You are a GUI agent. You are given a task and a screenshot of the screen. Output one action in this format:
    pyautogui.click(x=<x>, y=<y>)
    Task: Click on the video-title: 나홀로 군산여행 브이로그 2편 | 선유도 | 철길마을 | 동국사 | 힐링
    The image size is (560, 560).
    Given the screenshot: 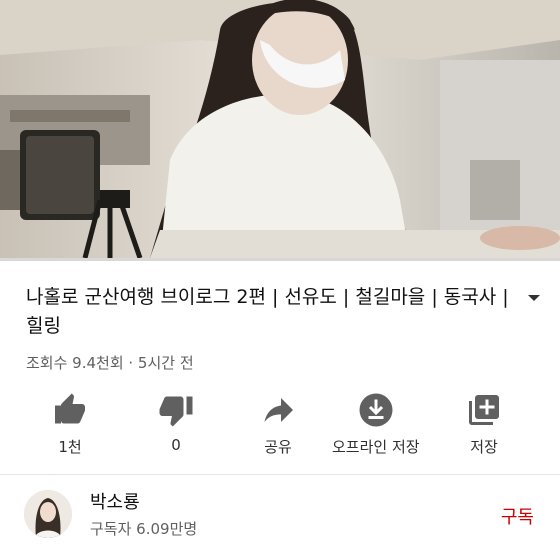 What is the action you would take?
    pyautogui.click(x=276, y=312)
    